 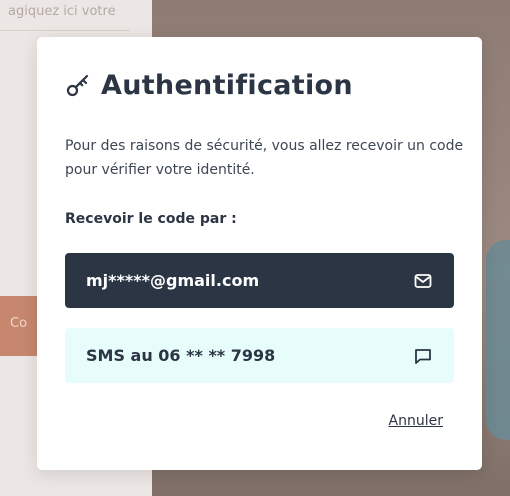 I want to click on background-divider, so click(x=65, y=30).